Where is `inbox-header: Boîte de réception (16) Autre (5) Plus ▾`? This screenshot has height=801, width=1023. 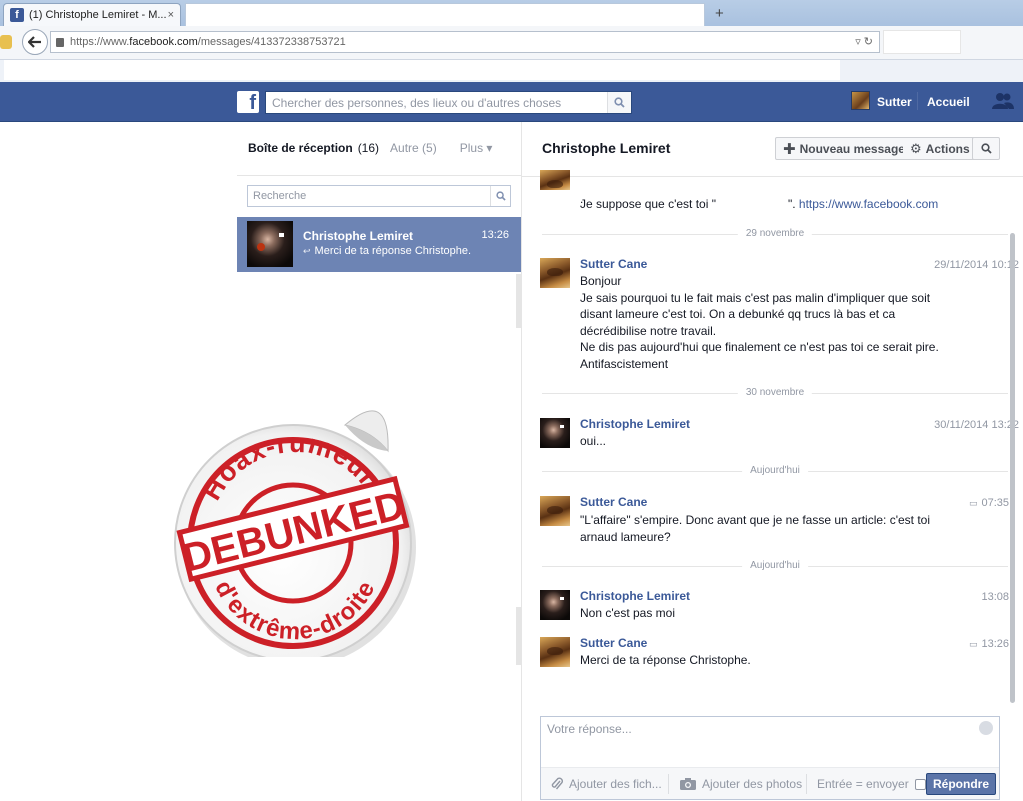 inbox-header: Boîte de réception (16) Autre (5) Plus ▾ is located at coordinates (370, 148).